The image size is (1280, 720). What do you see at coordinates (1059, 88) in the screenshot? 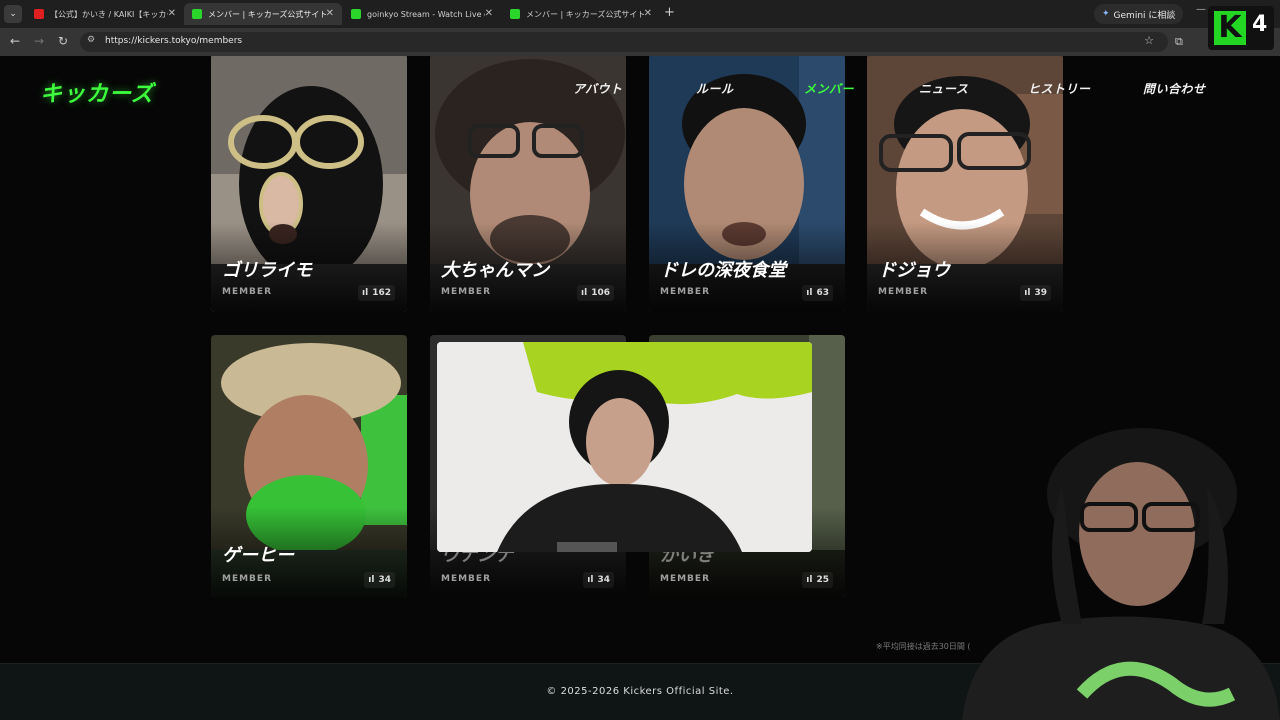
I see `nav-history: ヒストリー` at bounding box center [1059, 88].